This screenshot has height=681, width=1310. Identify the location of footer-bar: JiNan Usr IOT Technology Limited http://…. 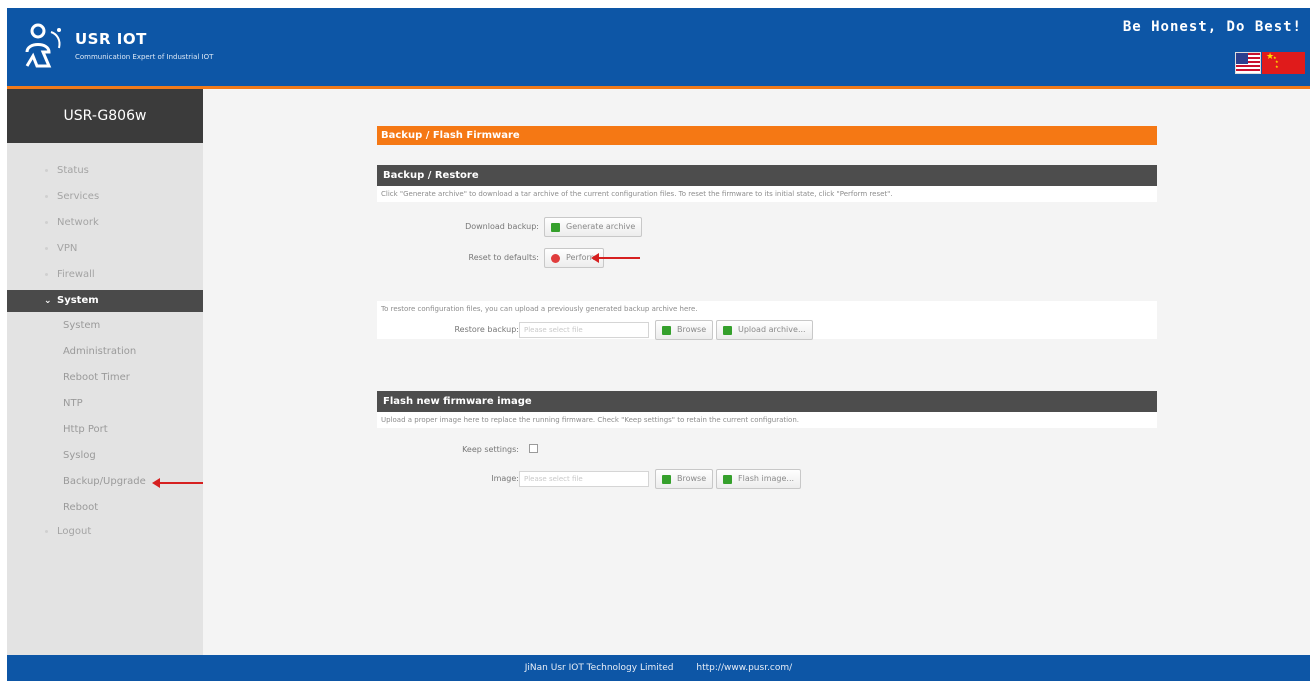
(658, 668).